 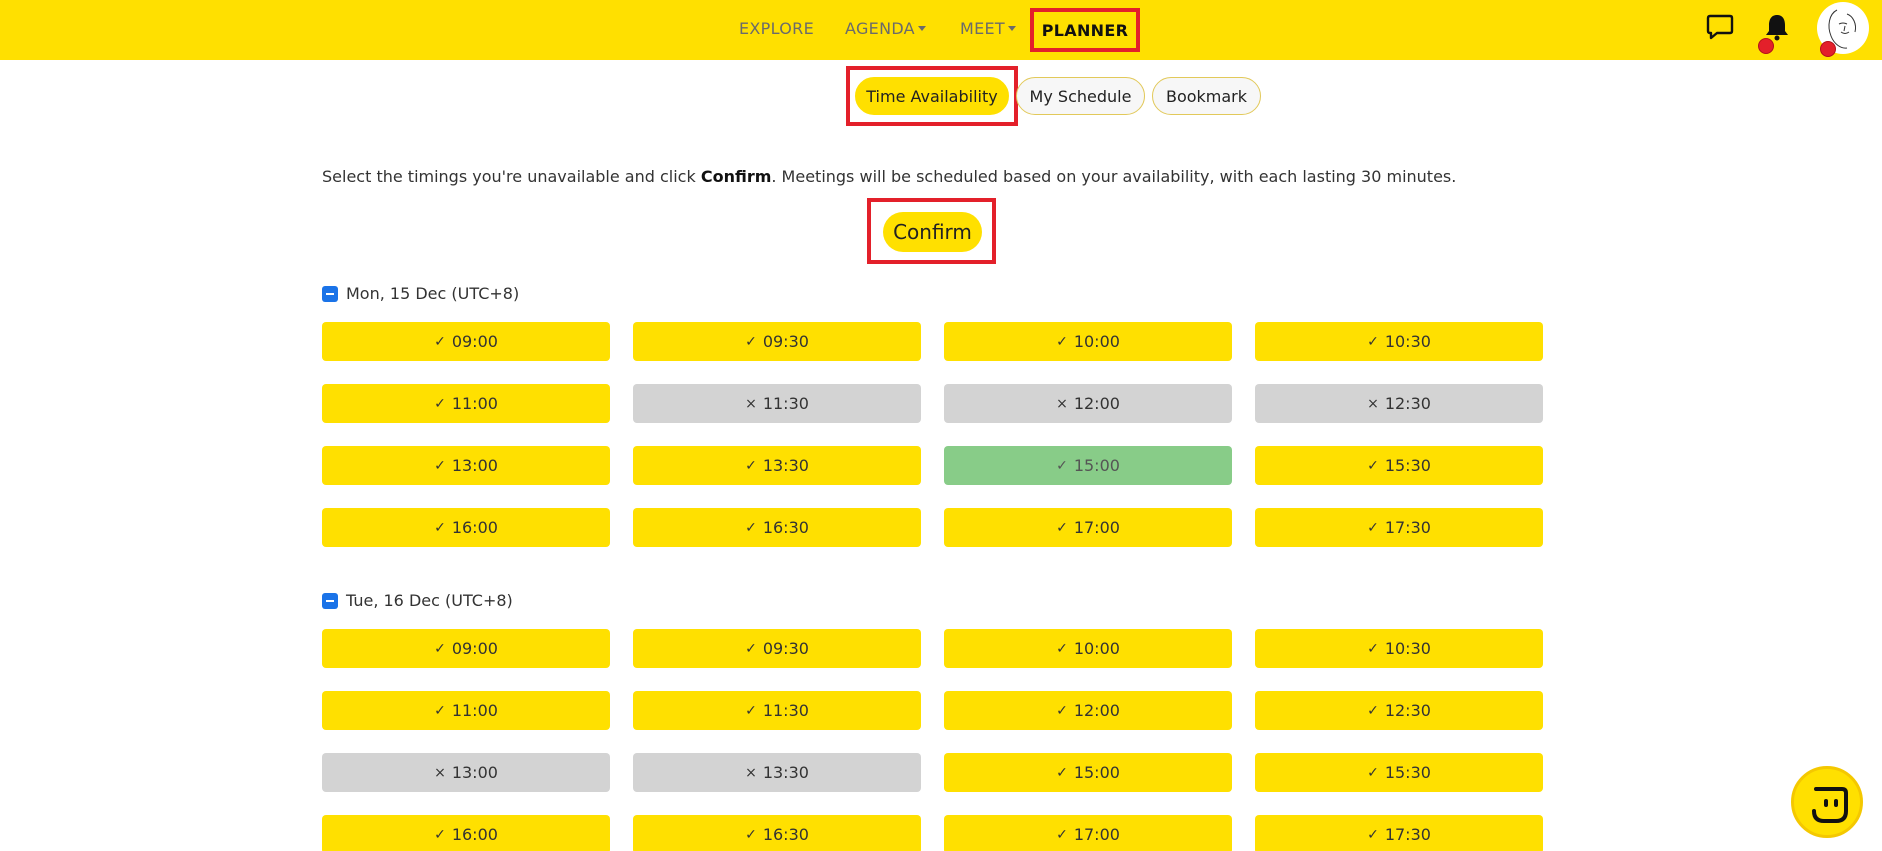 I want to click on nav-planner: PLANNER, so click(x=1085, y=30).